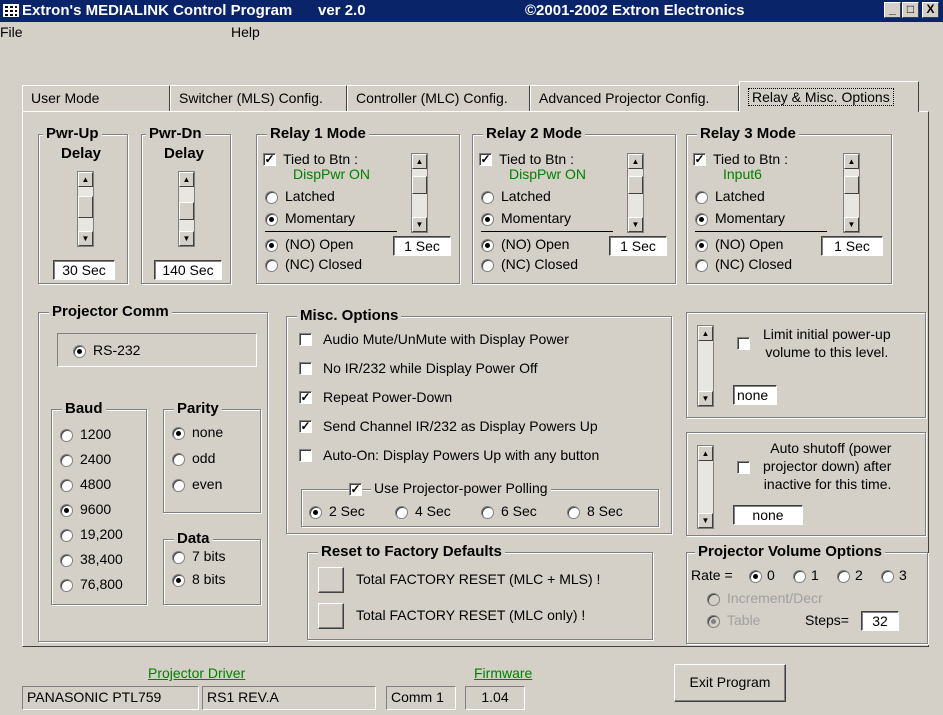 The height and width of the screenshot is (715, 943). Describe the element at coordinates (66, 485) in the screenshot. I see `baud-2-radio` at that location.